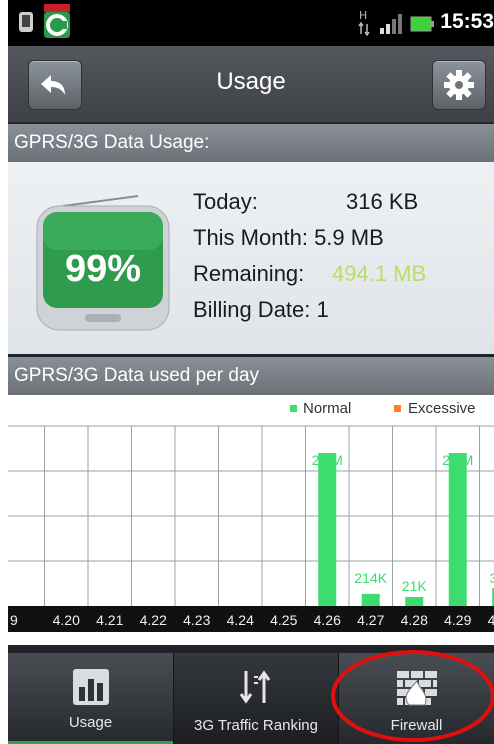 The image size is (494, 744). What do you see at coordinates (457, 529) in the screenshot?
I see `chart-bar-4.29` at bounding box center [457, 529].